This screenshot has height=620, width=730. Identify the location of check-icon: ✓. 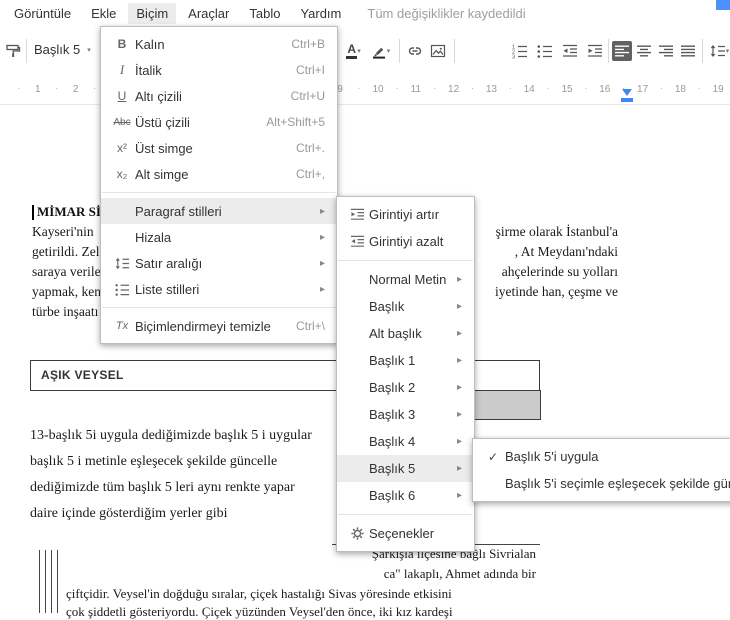
(493, 456).